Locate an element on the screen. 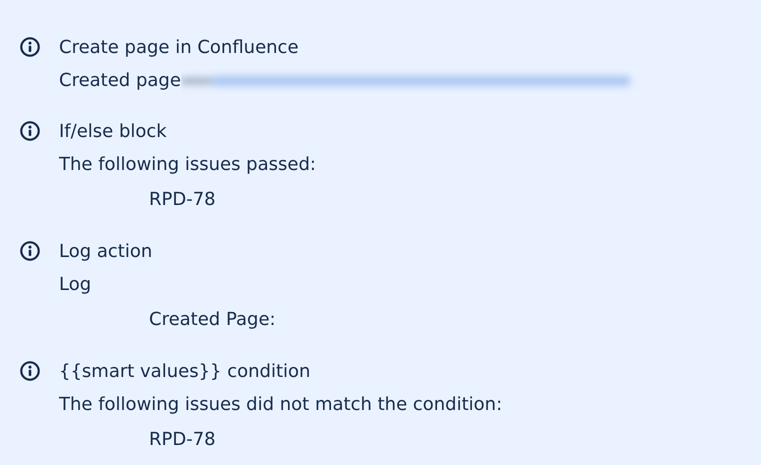  entry-detail: Log is located at coordinates (75, 285).